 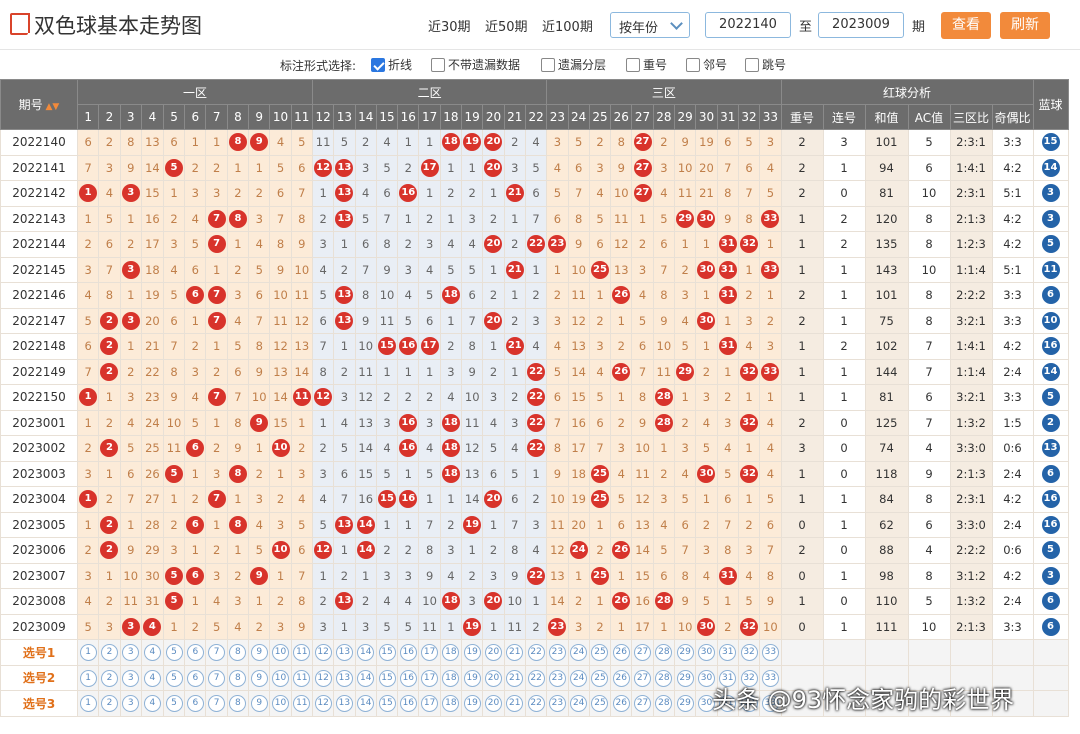 I want to click on select-ball: 11, so click(x=302, y=678).